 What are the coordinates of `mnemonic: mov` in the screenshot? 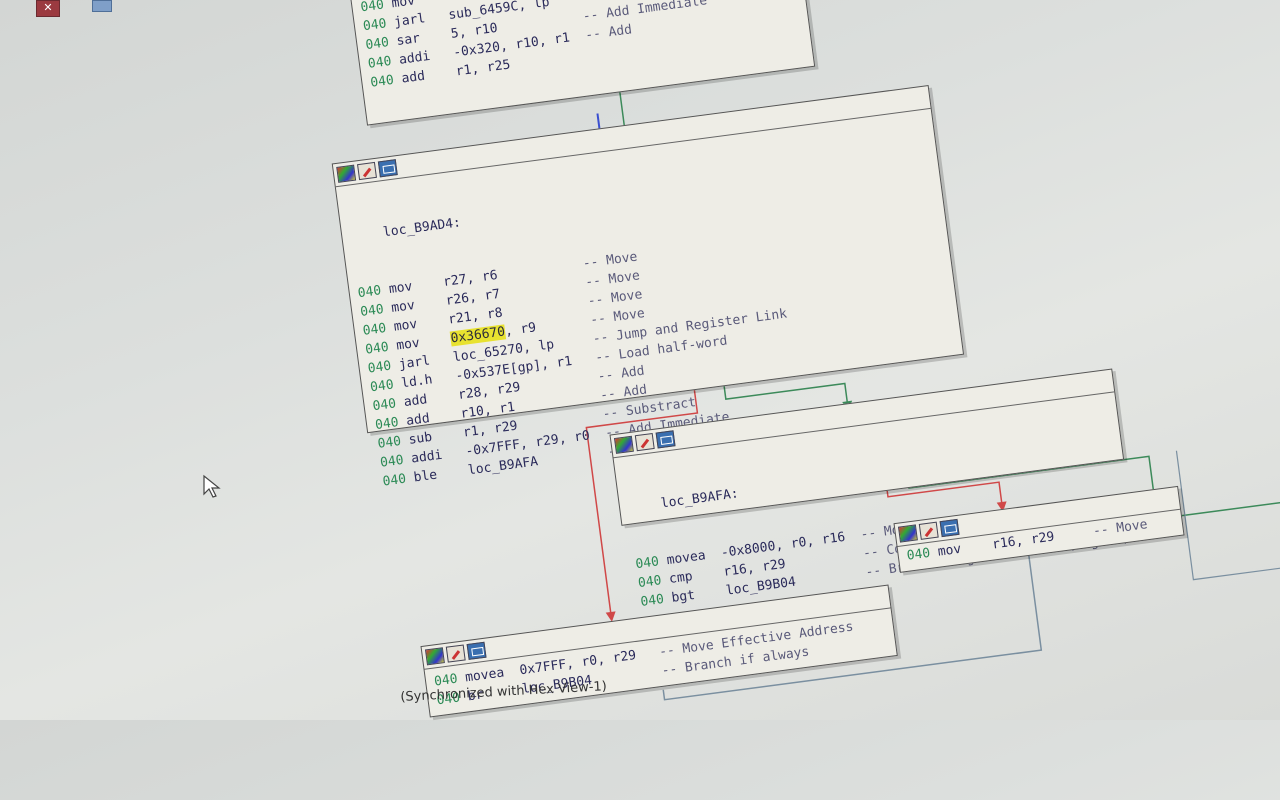 It's located at (965, 549).